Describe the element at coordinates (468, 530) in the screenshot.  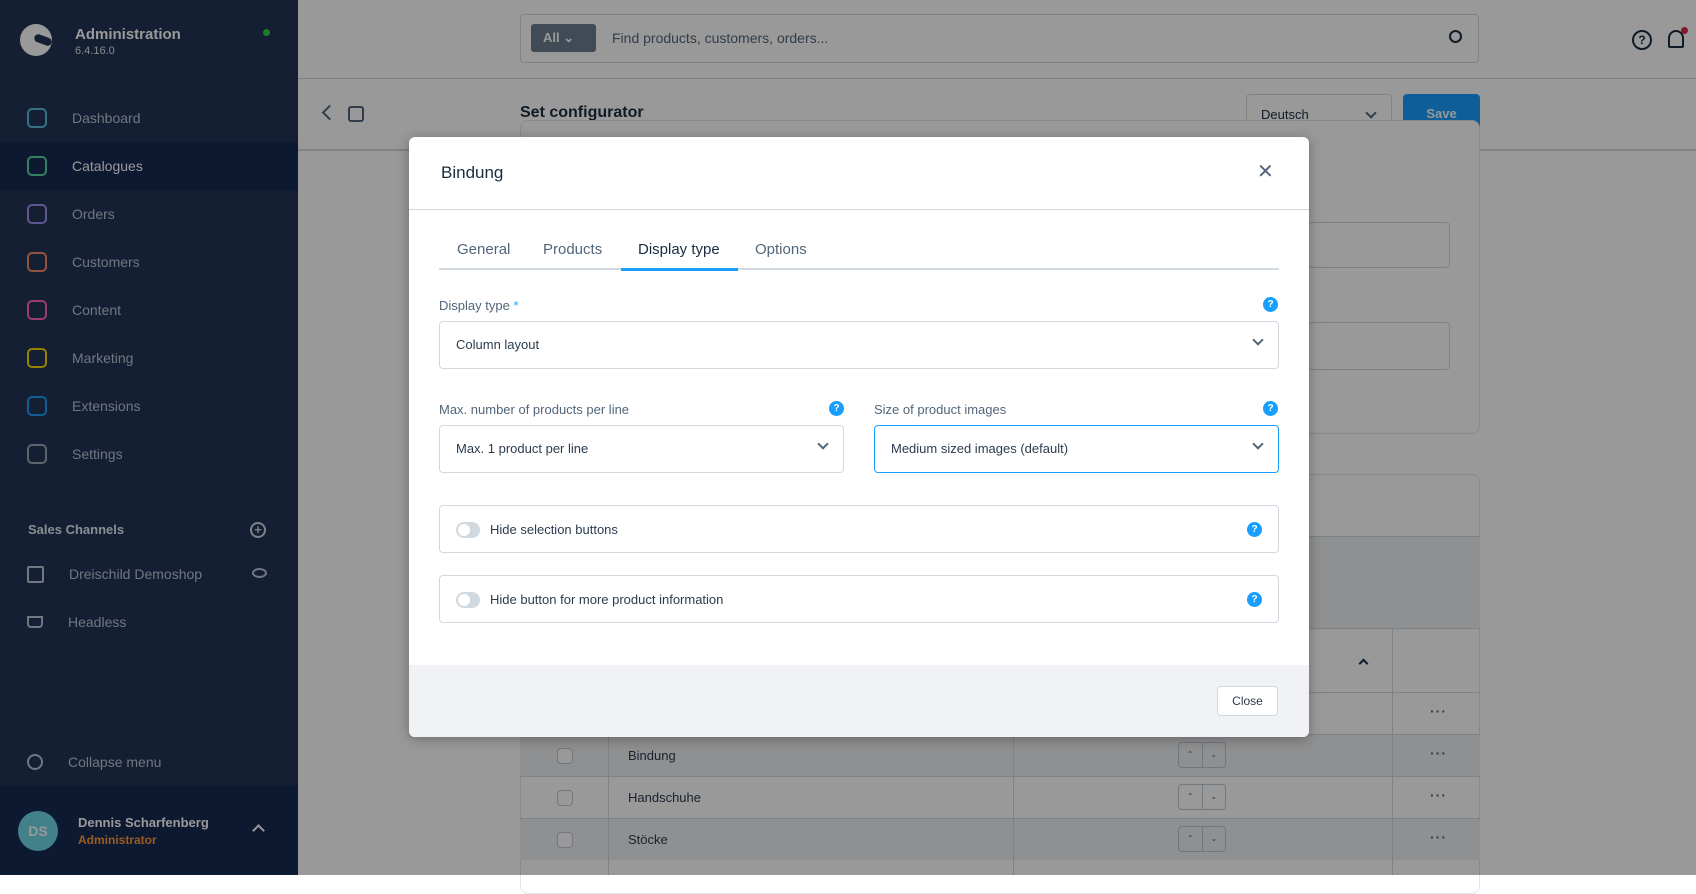
I see `hide-selection-buttons-toggle` at that location.